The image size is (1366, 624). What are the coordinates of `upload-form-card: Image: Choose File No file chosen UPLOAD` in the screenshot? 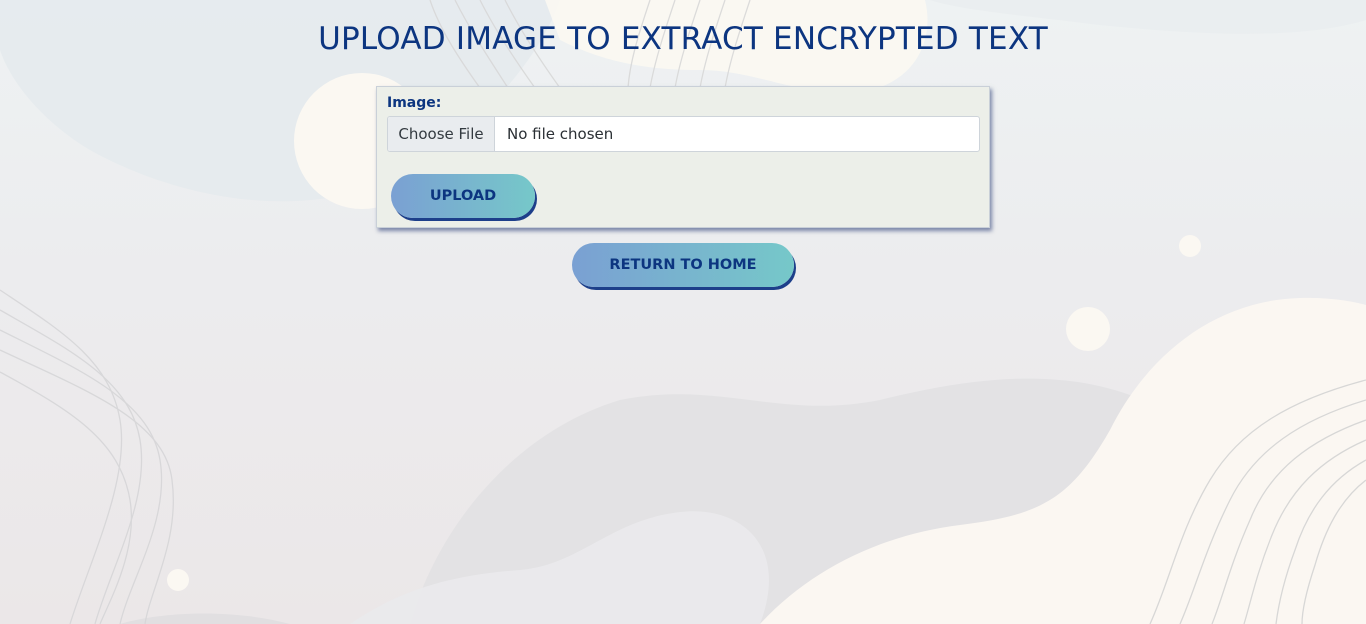 It's located at (683, 157).